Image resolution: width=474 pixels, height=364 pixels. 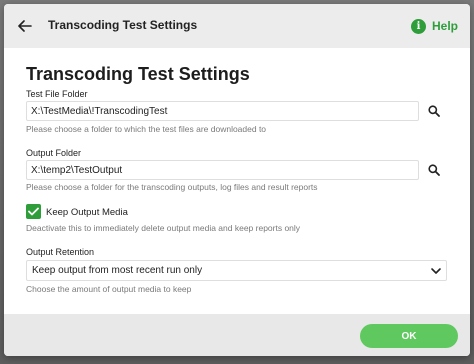 I want to click on test-folder-browse-button, so click(x=434, y=111).